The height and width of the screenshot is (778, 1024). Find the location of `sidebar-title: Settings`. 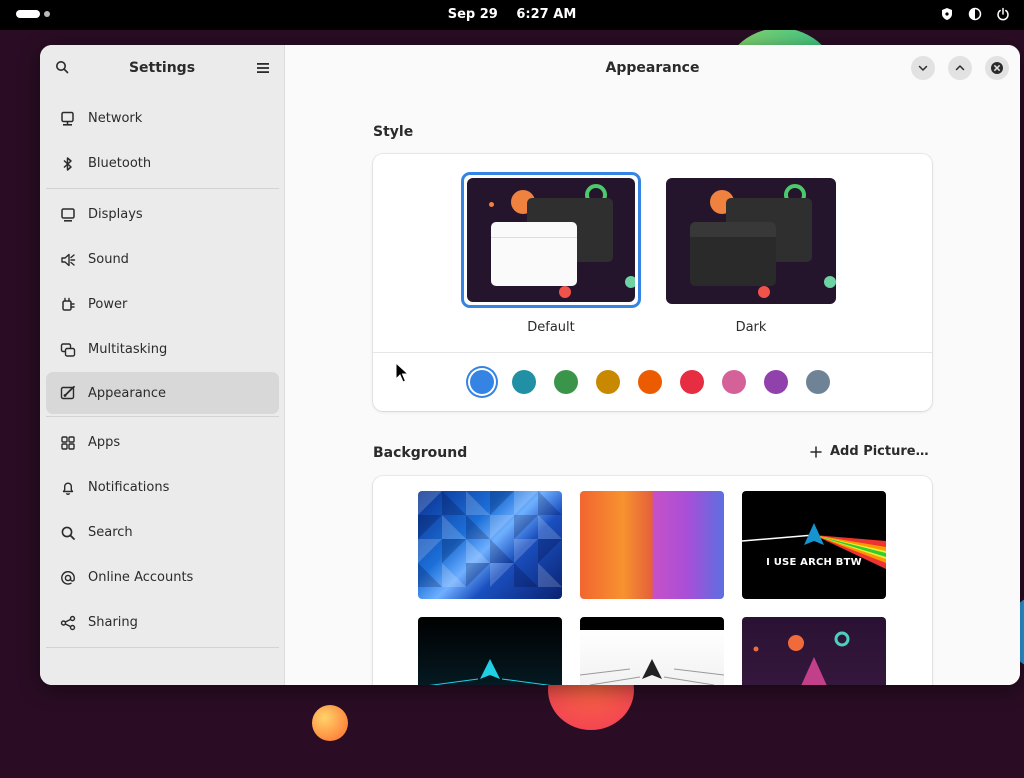

sidebar-title: Settings is located at coordinates (162, 68).